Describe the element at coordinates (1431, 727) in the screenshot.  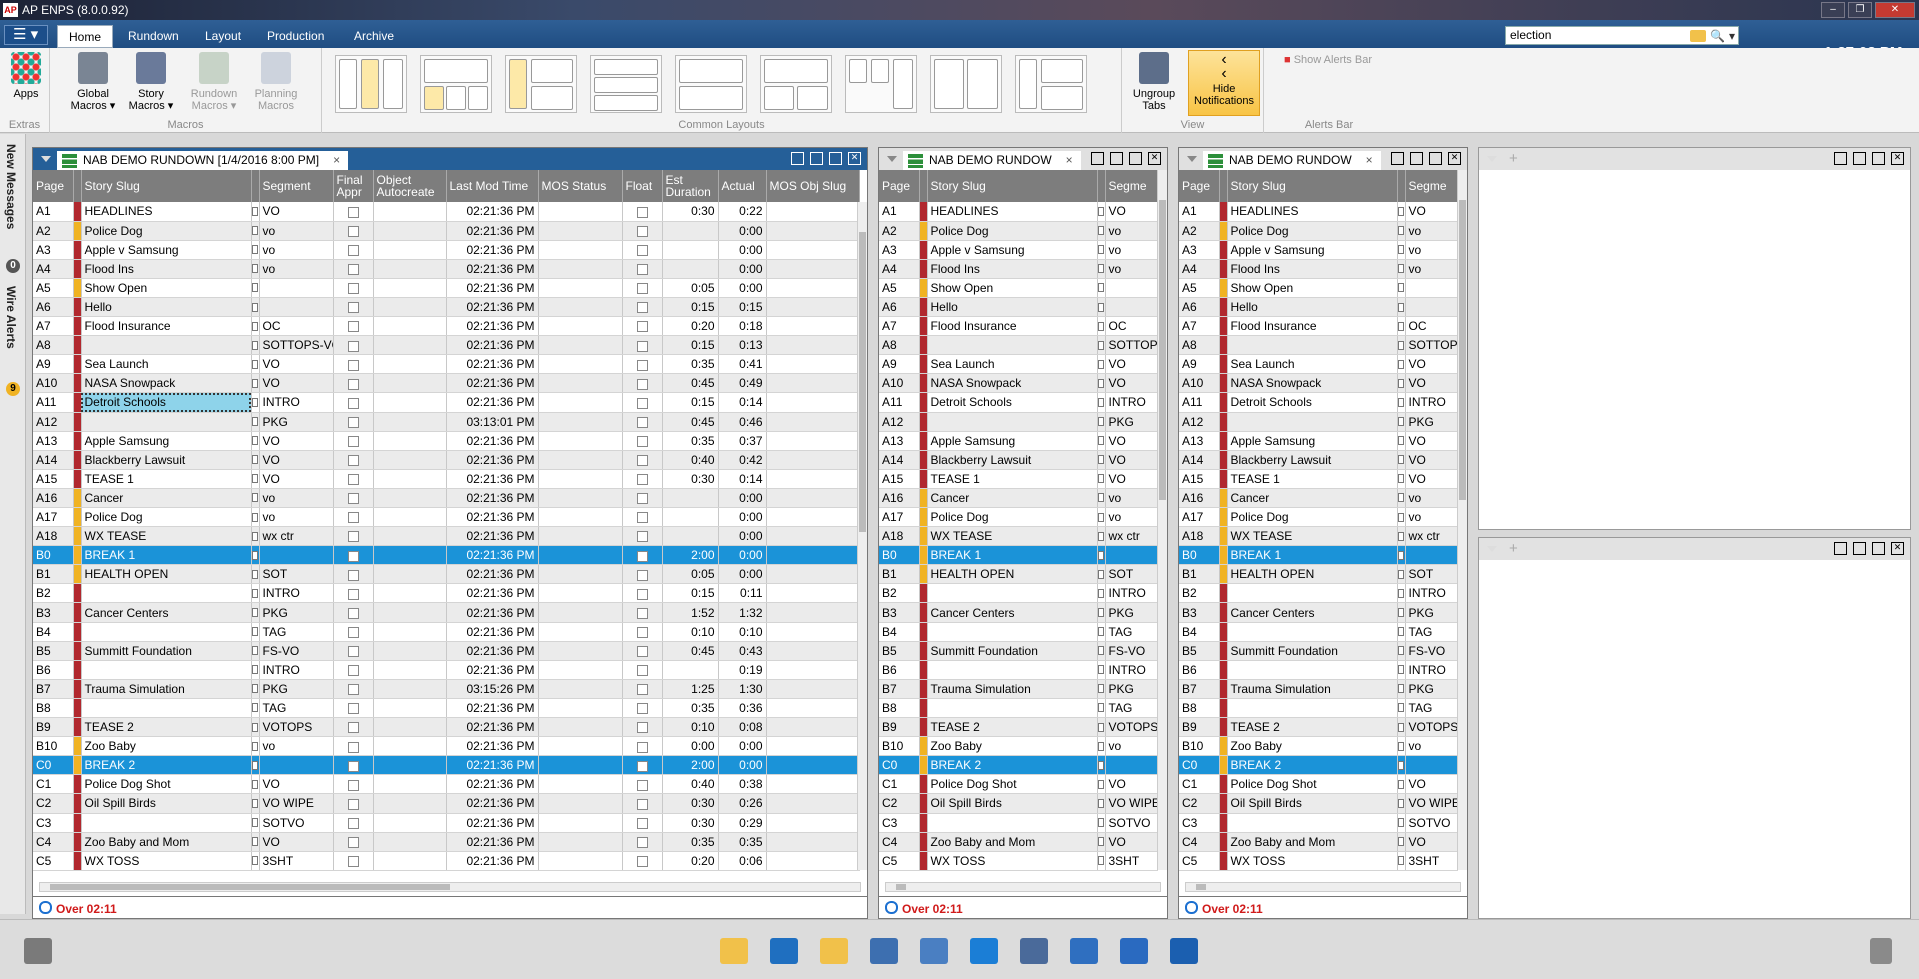
I see `segment-cell: VOTOPS` at that location.